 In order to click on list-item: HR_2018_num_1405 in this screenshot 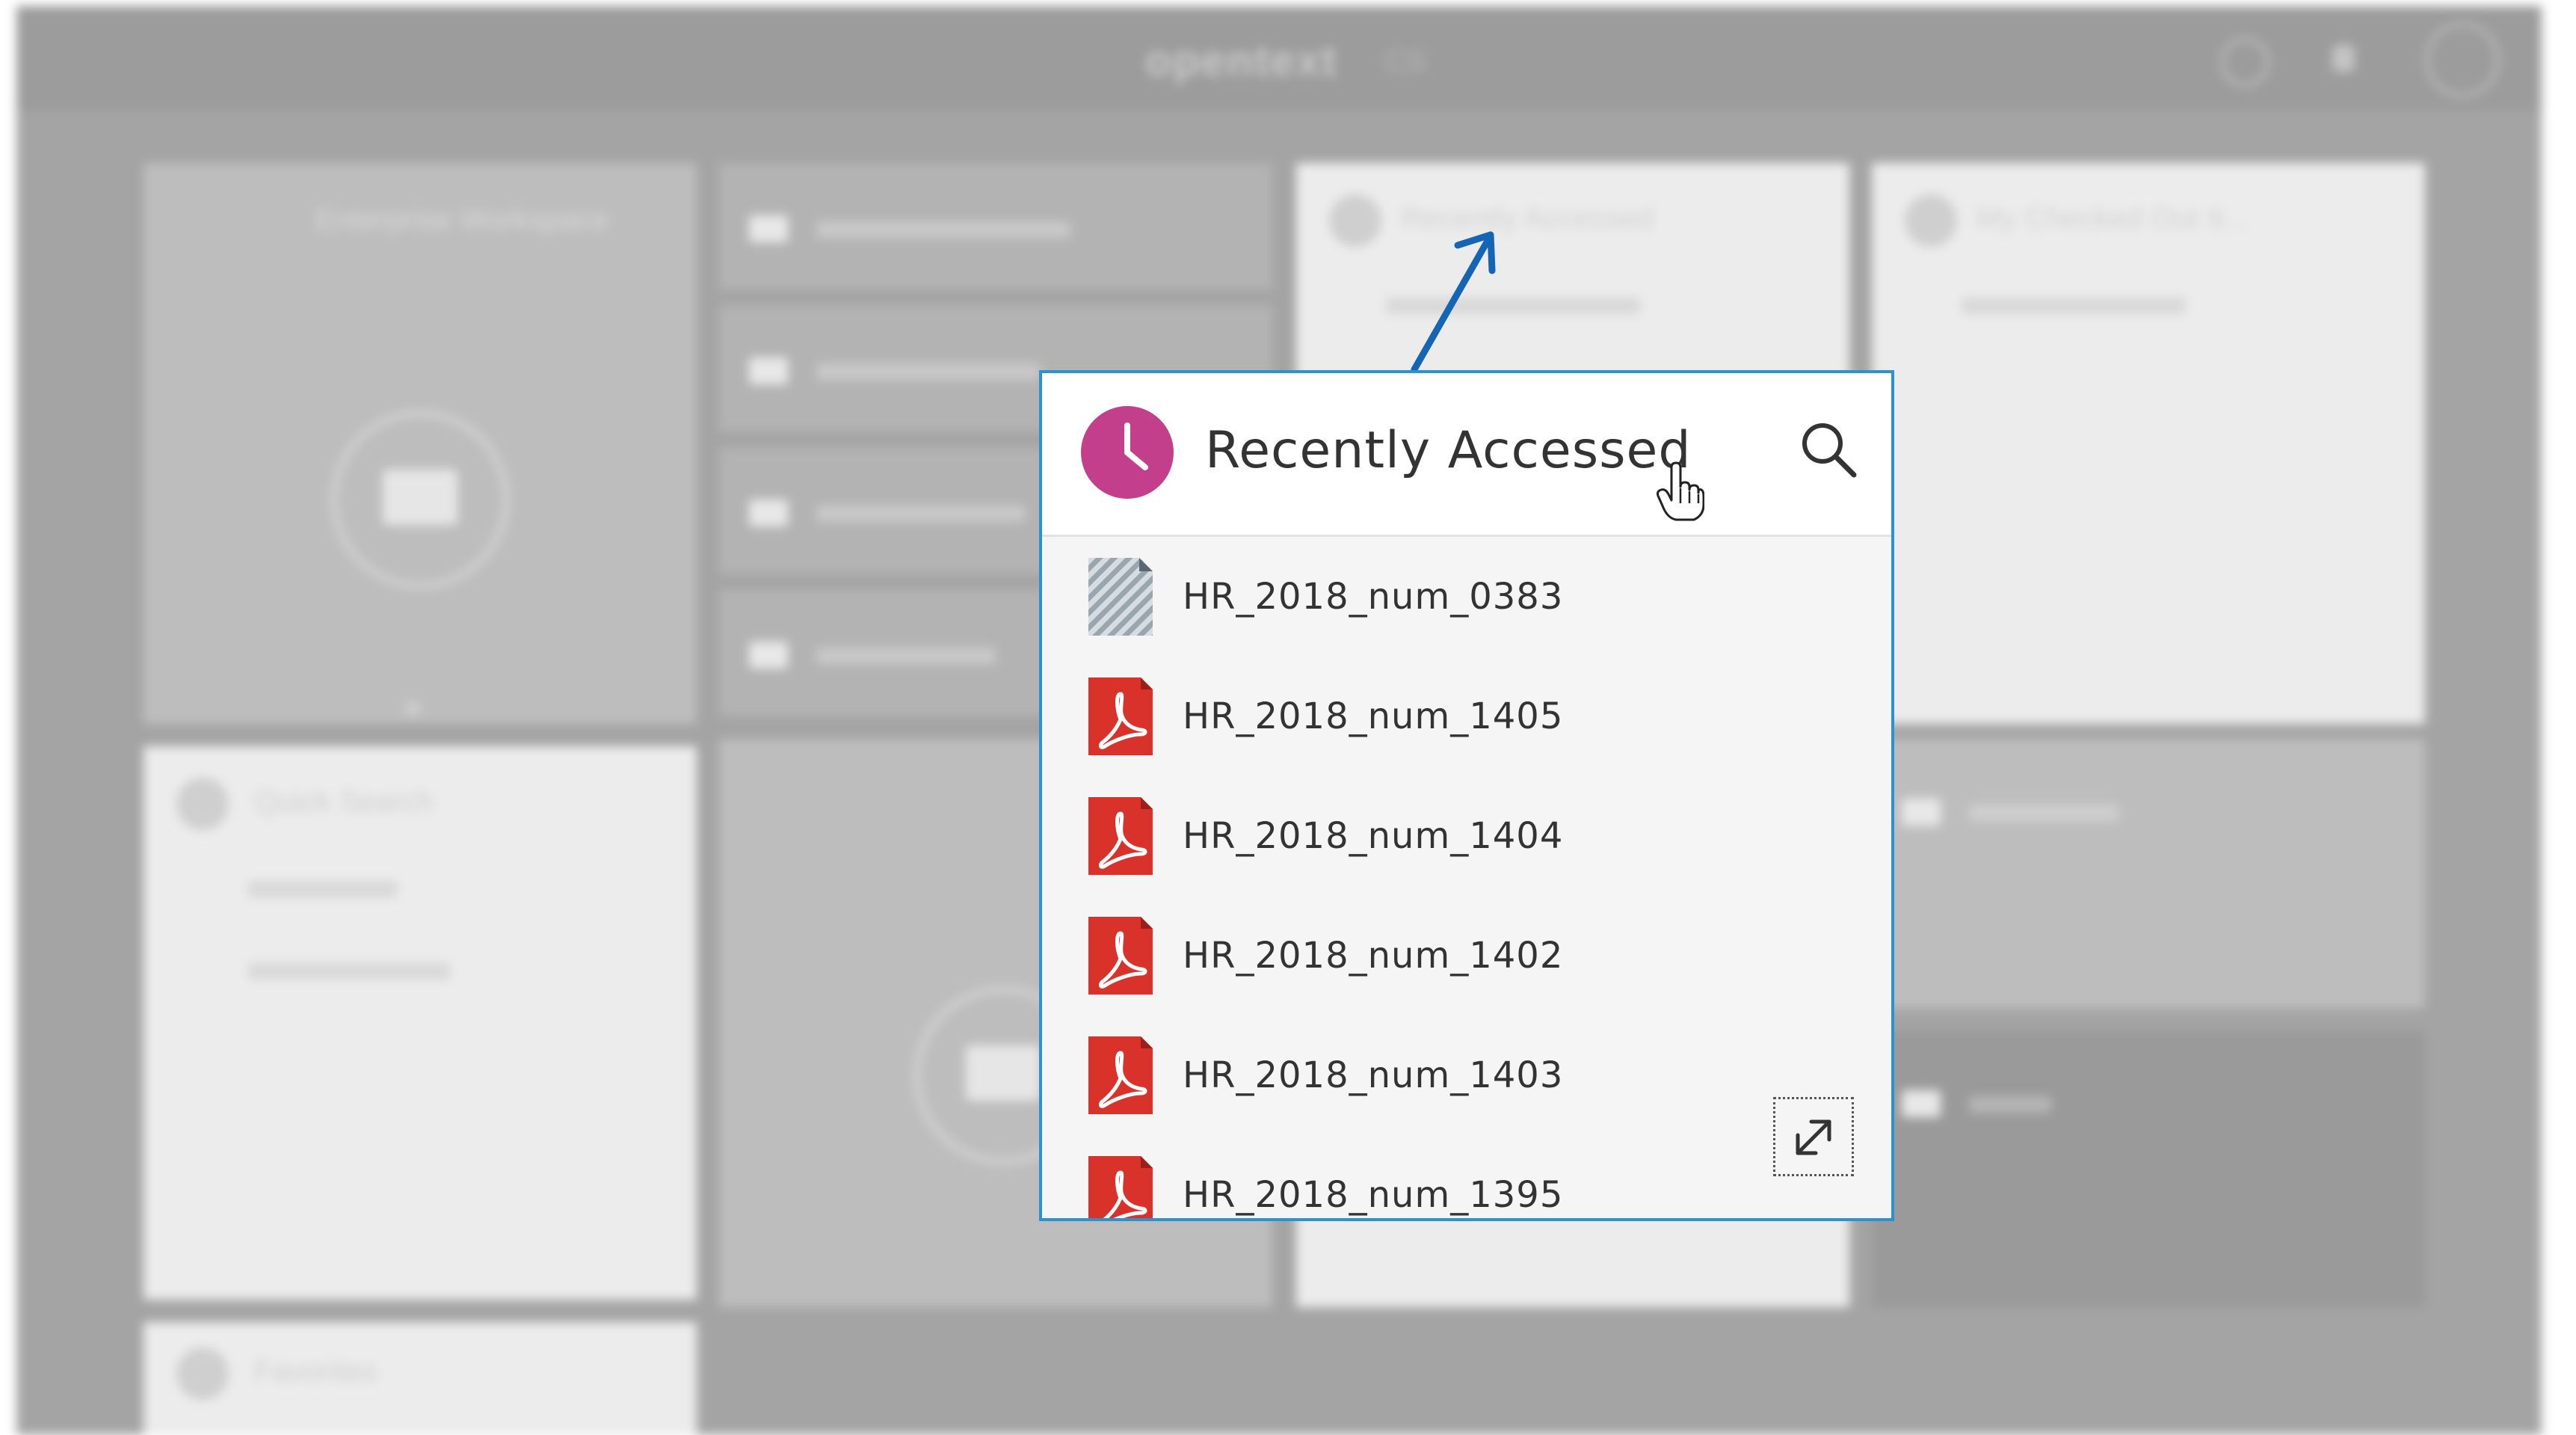, I will do `click(1466, 717)`.